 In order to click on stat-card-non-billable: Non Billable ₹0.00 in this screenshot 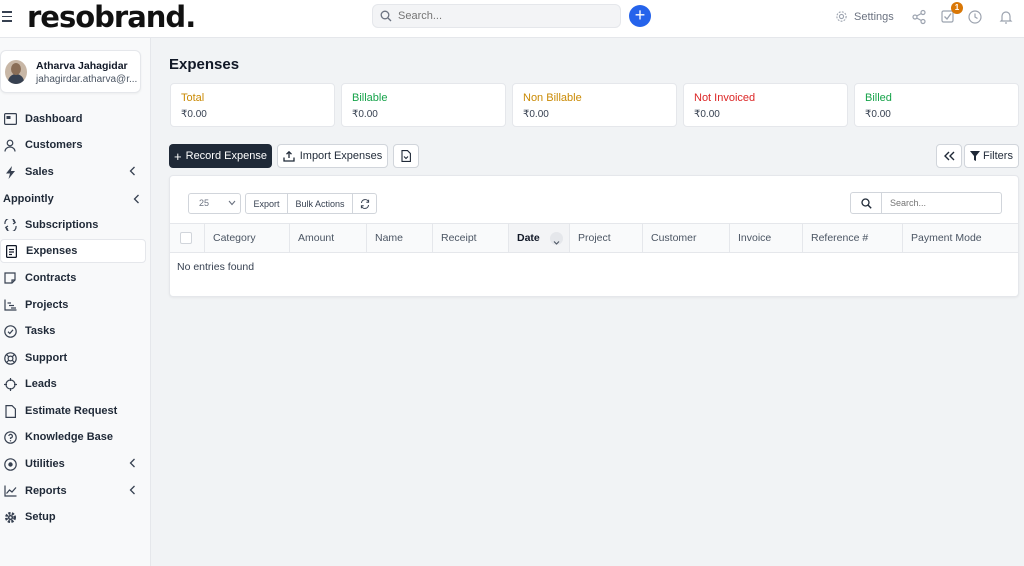, I will do `click(594, 105)`.